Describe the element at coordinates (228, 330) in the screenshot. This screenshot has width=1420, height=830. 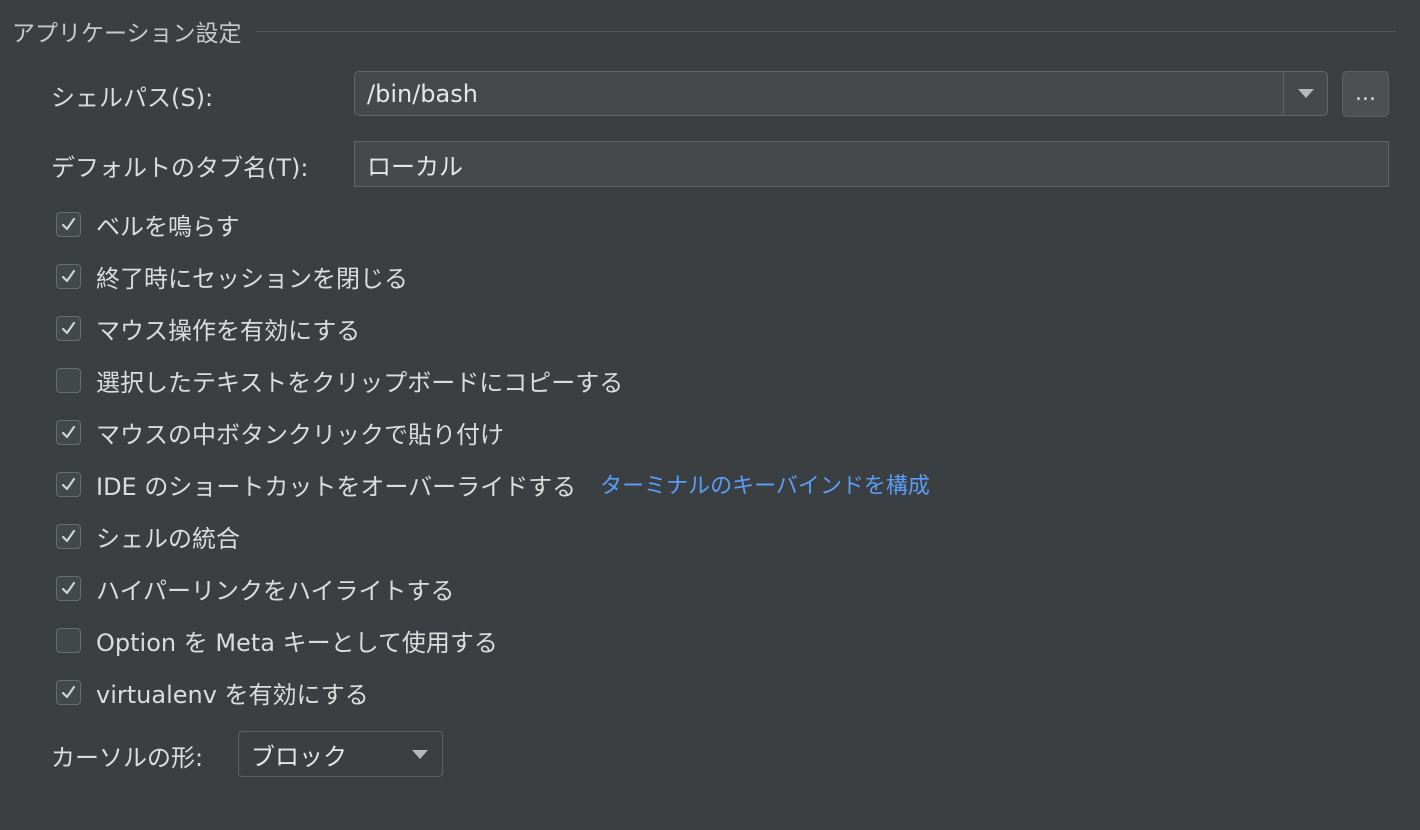
I see `option-label: マウス操作を有効にする` at that location.